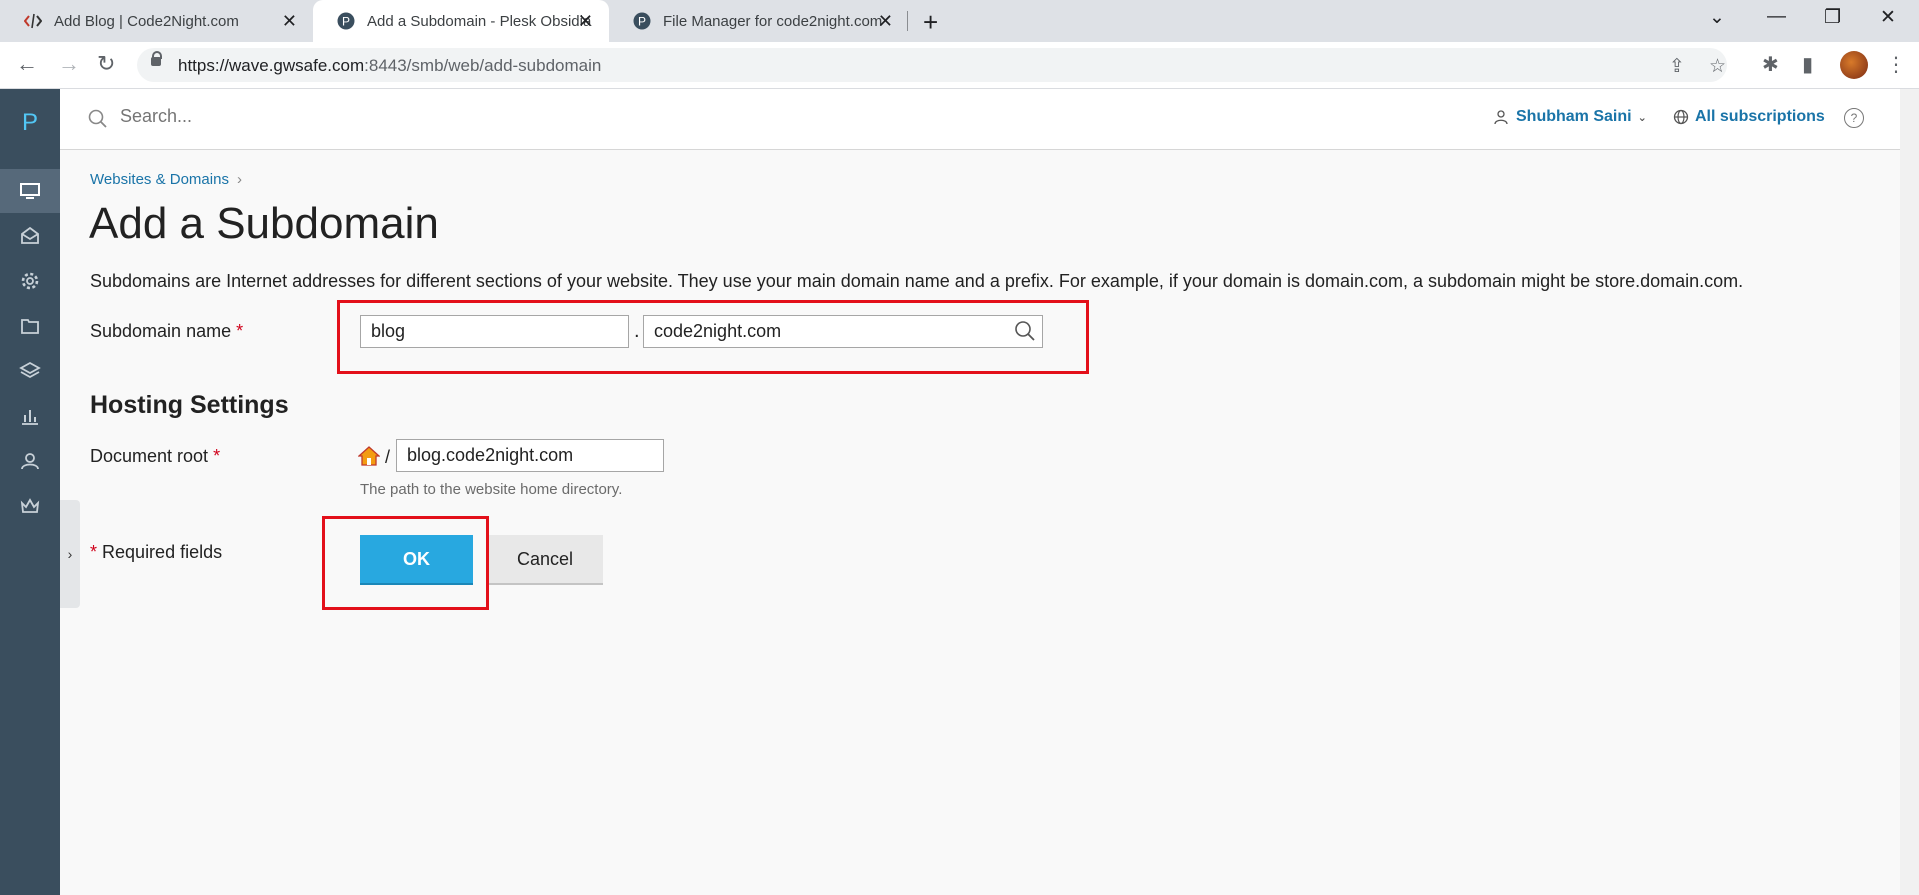  I want to click on layers-icon, so click(30, 370).